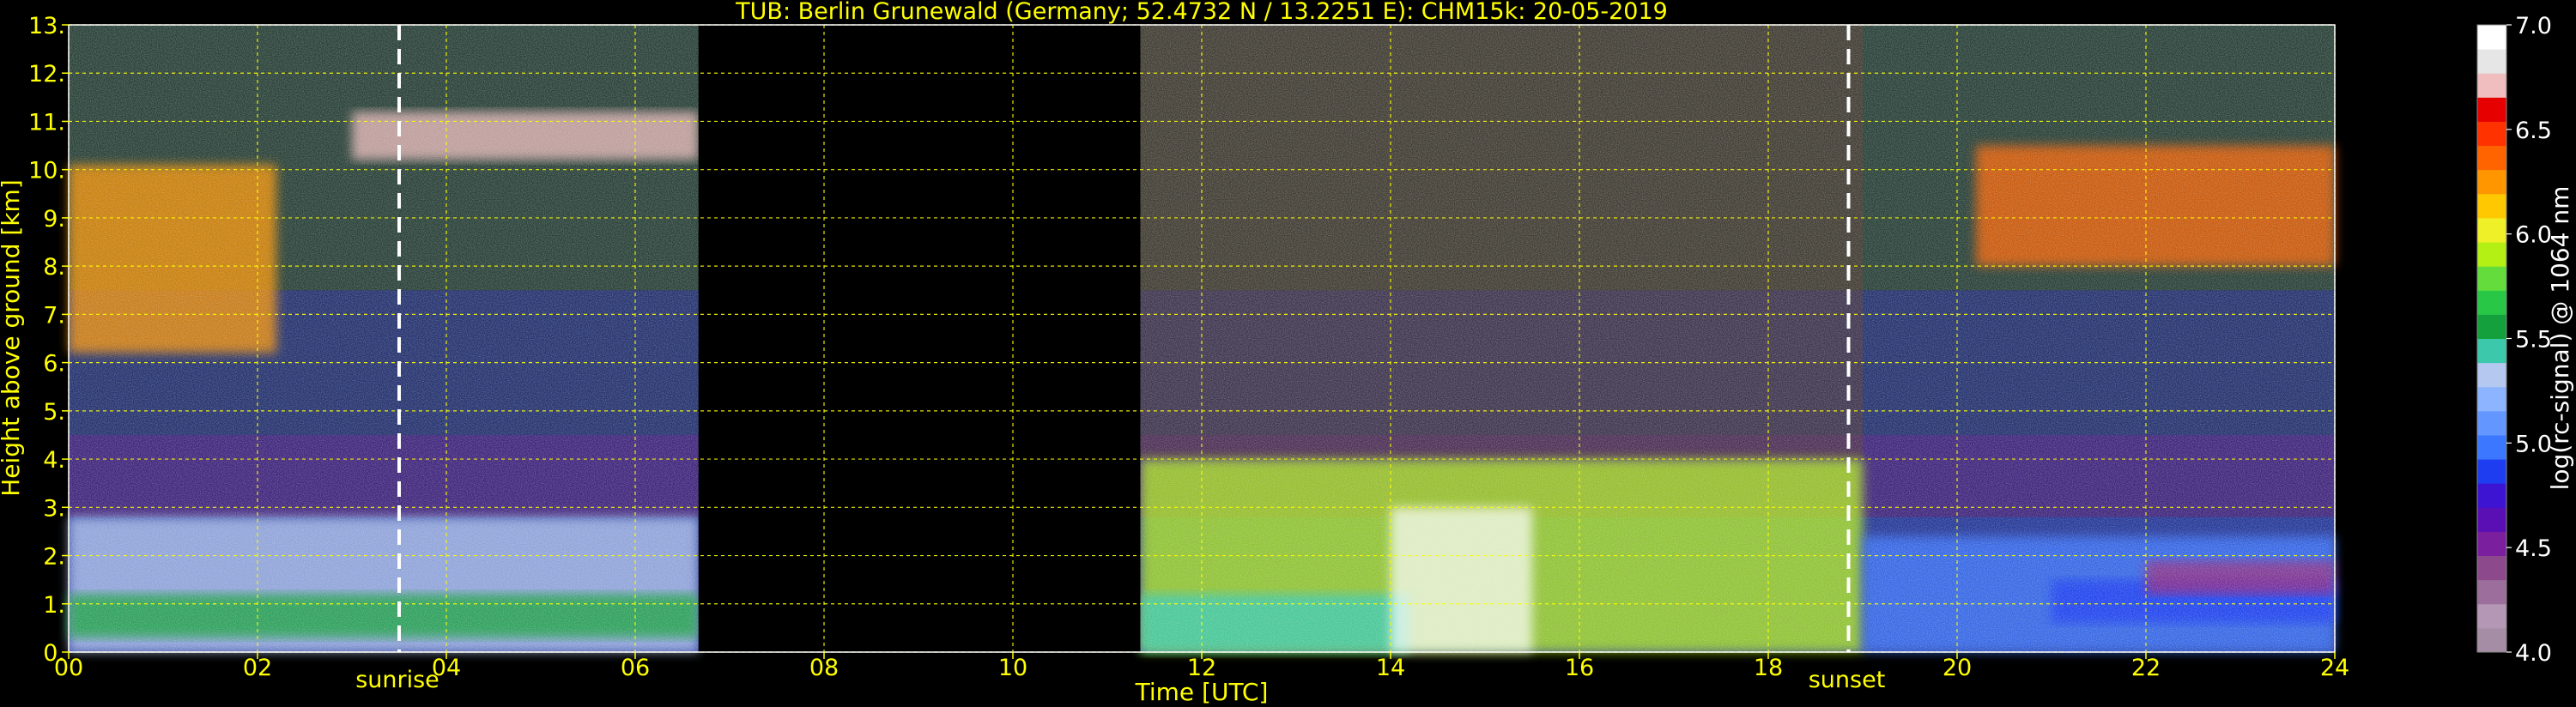 This screenshot has width=2576, height=707. Describe the element at coordinates (12, 338) in the screenshot. I see `y-axis-title: Height above ground [km]` at that location.